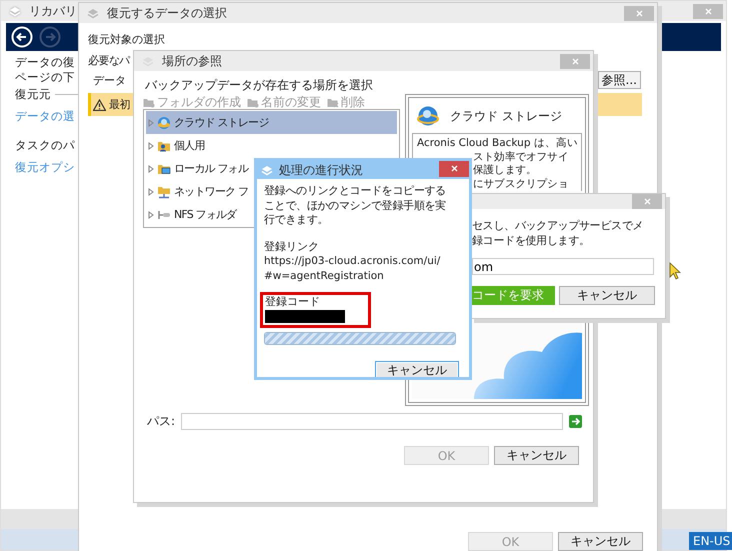 This screenshot has width=732, height=551. Describe the element at coordinates (99, 104) in the screenshot. I see `warning-icon` at that location.